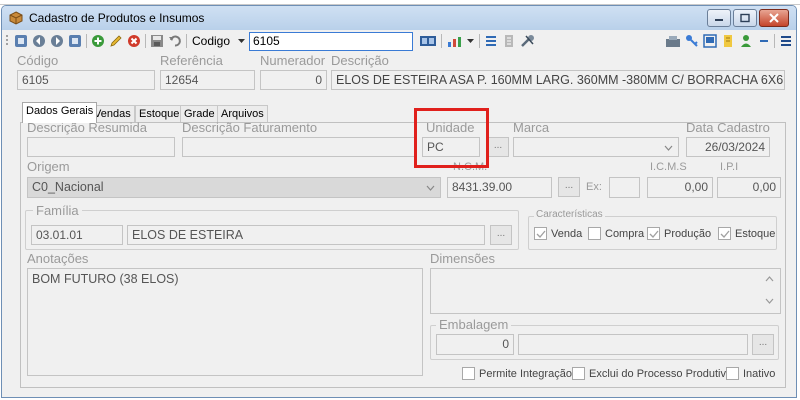  What do you see at coordinates (399, 18) in the screenshot?
I see `title-bar: Cadastro de Produtos e Insumos` at bounding box center [399, 18].